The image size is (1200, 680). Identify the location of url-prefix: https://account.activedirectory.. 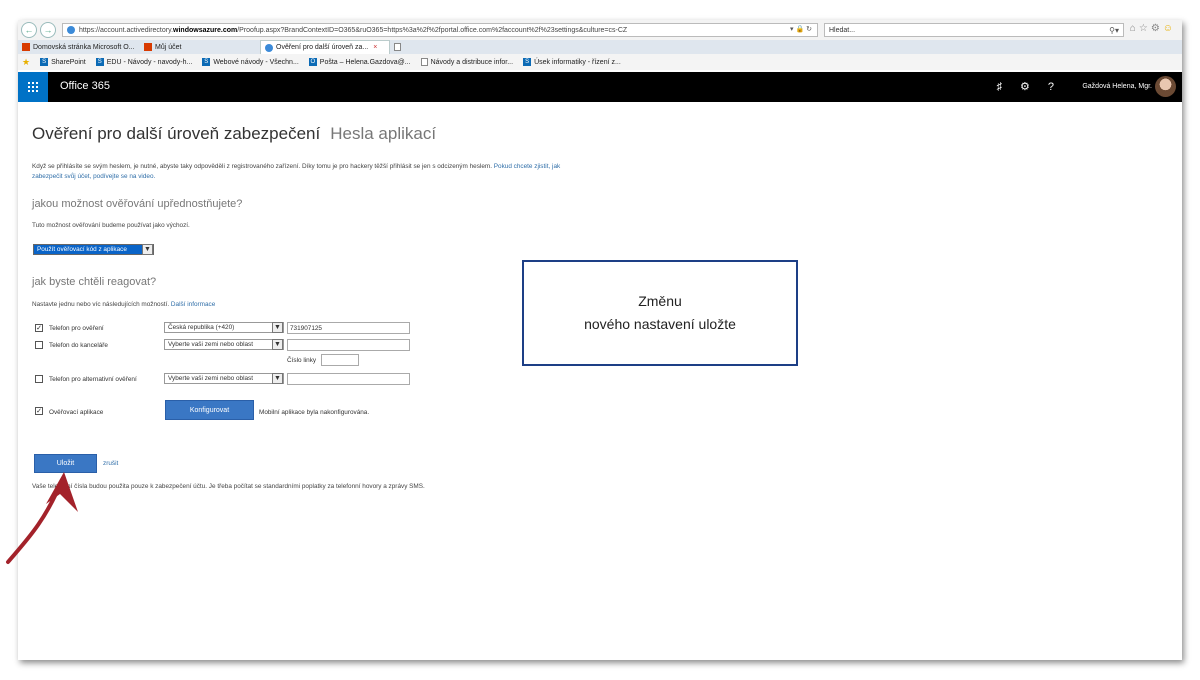
(126, 30).